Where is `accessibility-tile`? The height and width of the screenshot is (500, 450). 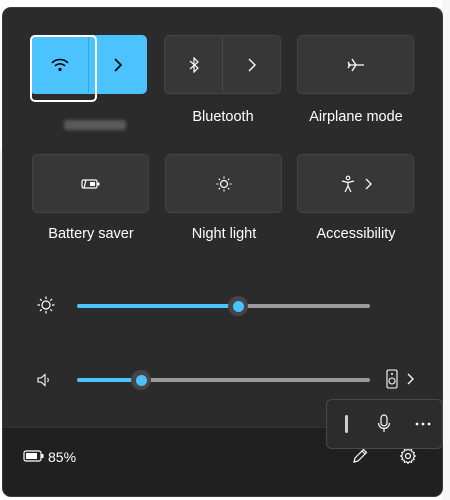
accessibility-tile is located at coordinates (355, 183).